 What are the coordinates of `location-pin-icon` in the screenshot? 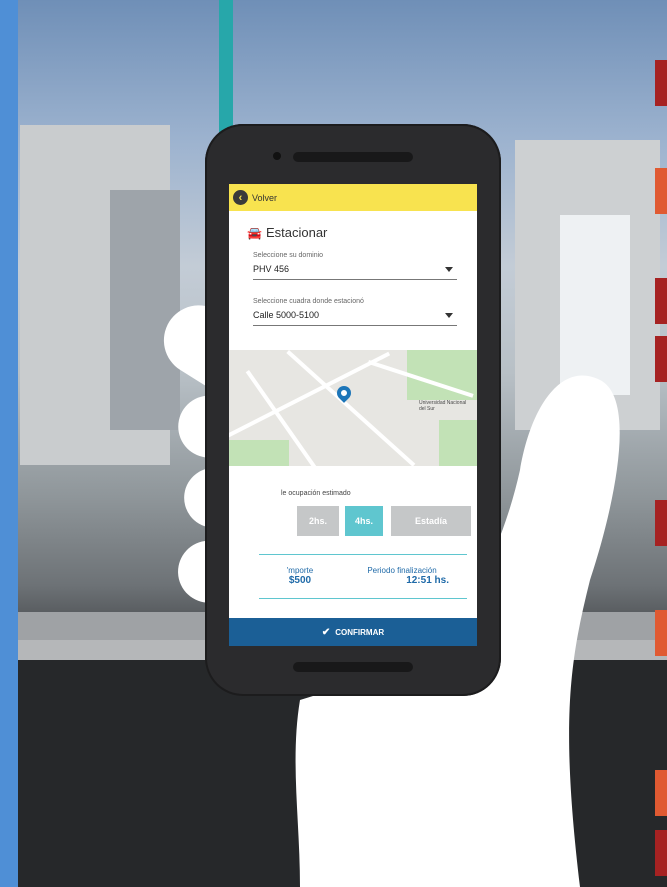 It's located at (344, 393).